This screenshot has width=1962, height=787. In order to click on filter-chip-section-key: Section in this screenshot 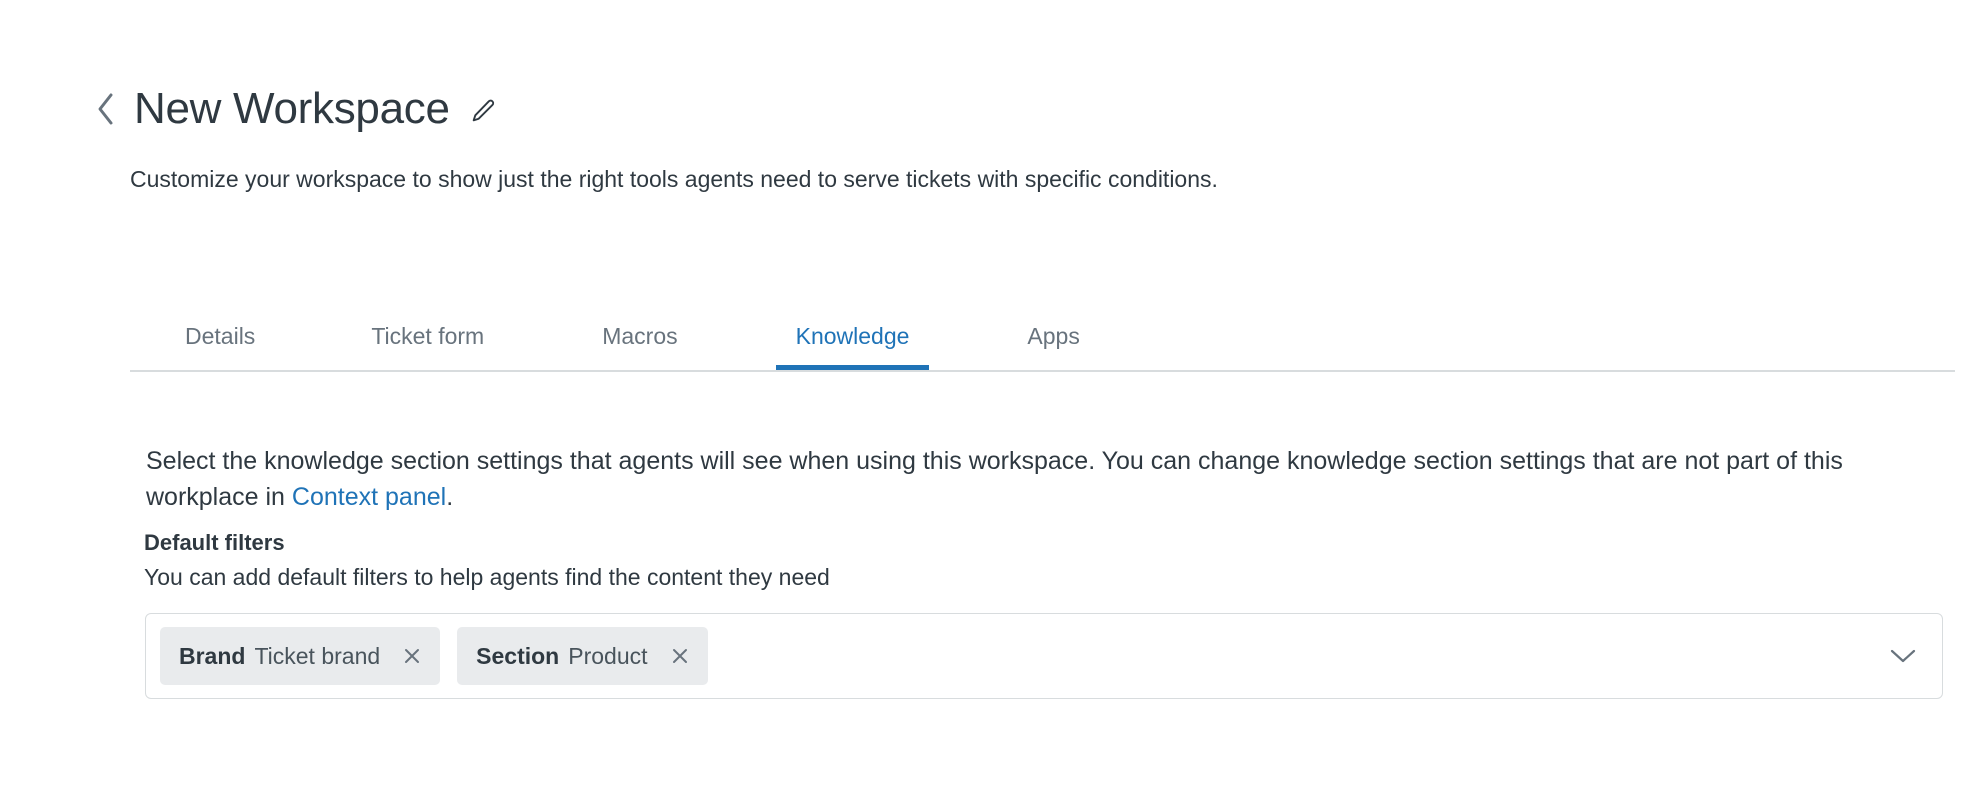, I will do `click(518, 655)`.